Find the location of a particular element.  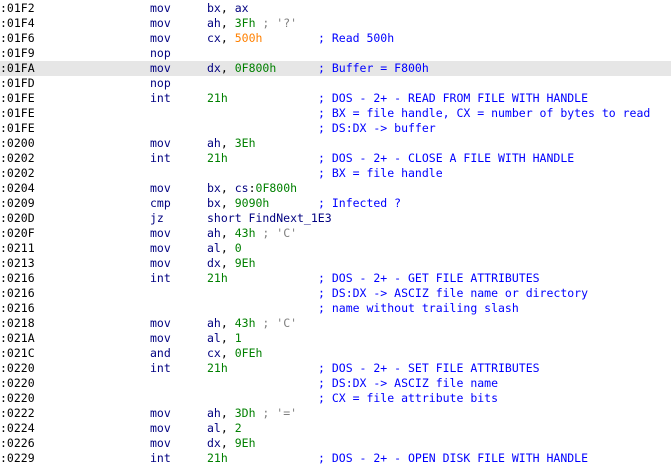

listing-line: :01FE ; DS:DX -> buffer is located at coordinates (335, 128).